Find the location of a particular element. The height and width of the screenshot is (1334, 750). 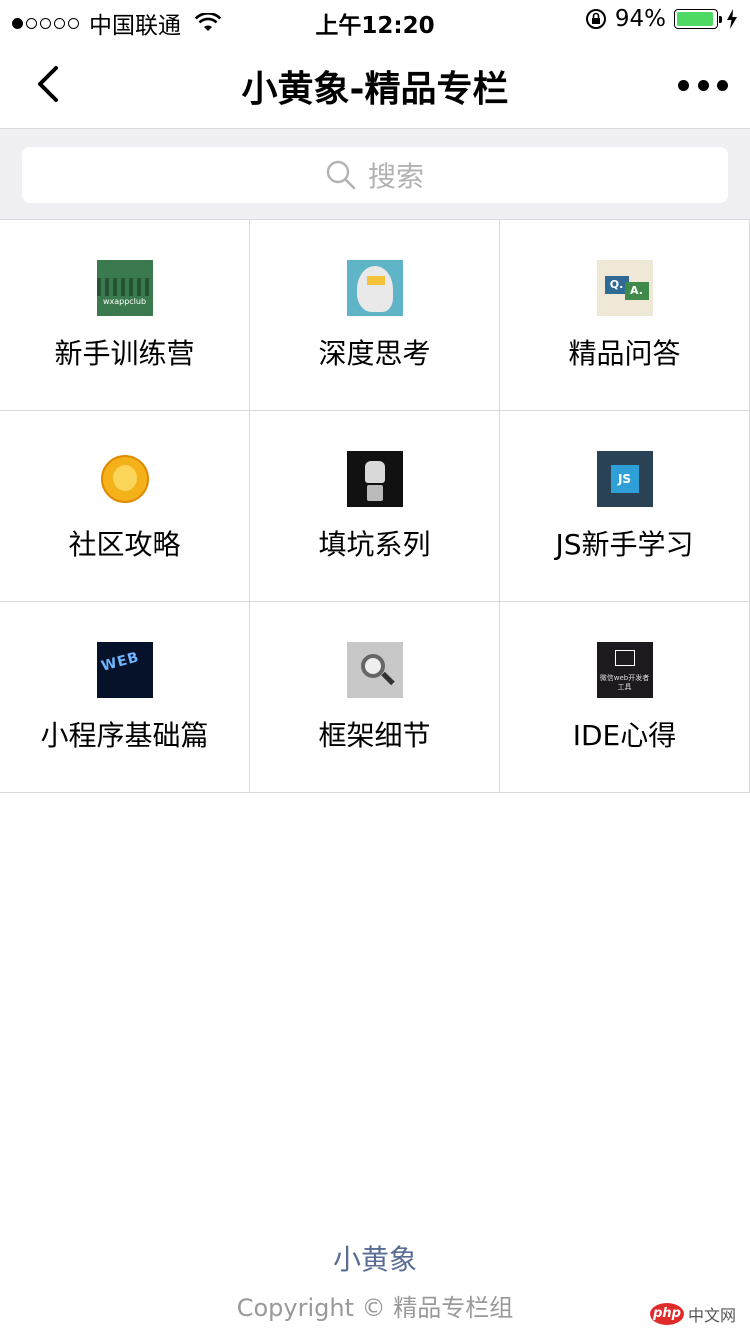

web-development-thumbnail: WEB is located at coordinates (124, 670).